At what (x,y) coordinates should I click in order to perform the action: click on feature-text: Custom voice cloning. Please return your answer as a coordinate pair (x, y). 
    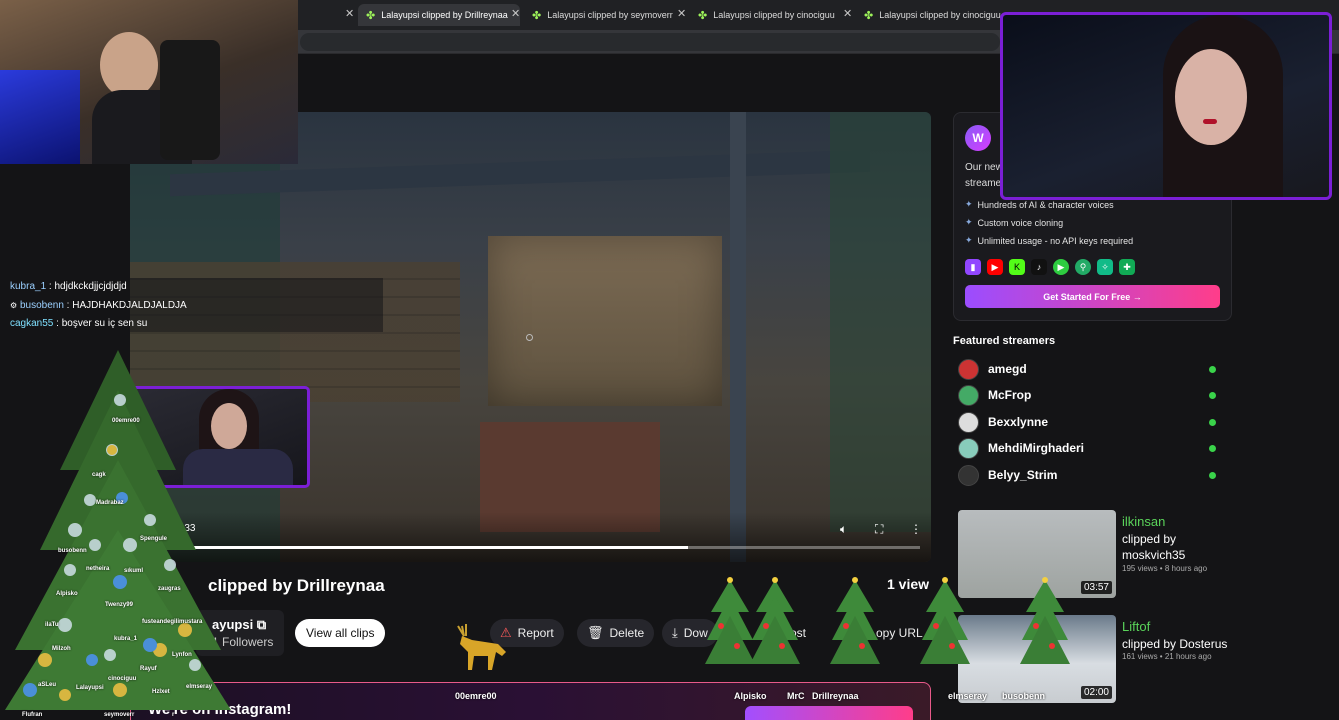
    Looking at the image, I should click on (1020, 222).